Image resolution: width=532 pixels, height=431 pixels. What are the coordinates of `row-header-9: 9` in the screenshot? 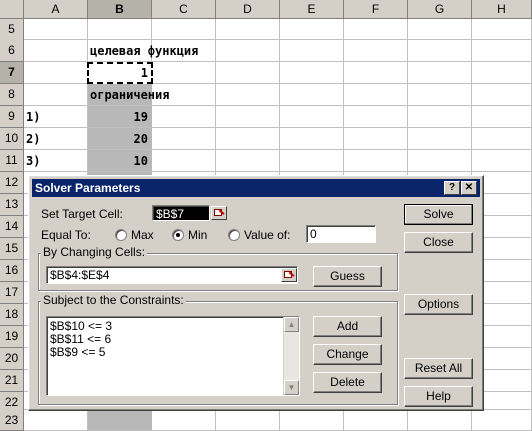 It's located at (12, 117).